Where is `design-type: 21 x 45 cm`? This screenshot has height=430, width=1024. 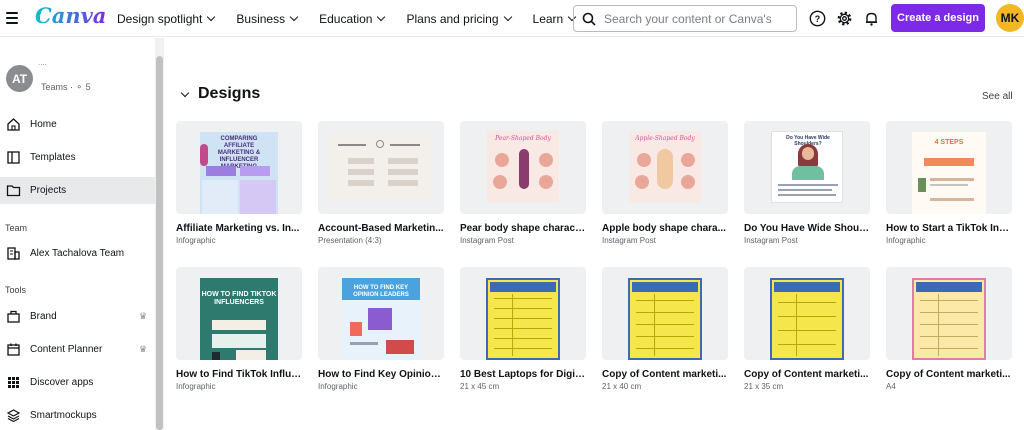 design-type: 21 x 45 cm is located at coordinates (480, 386).